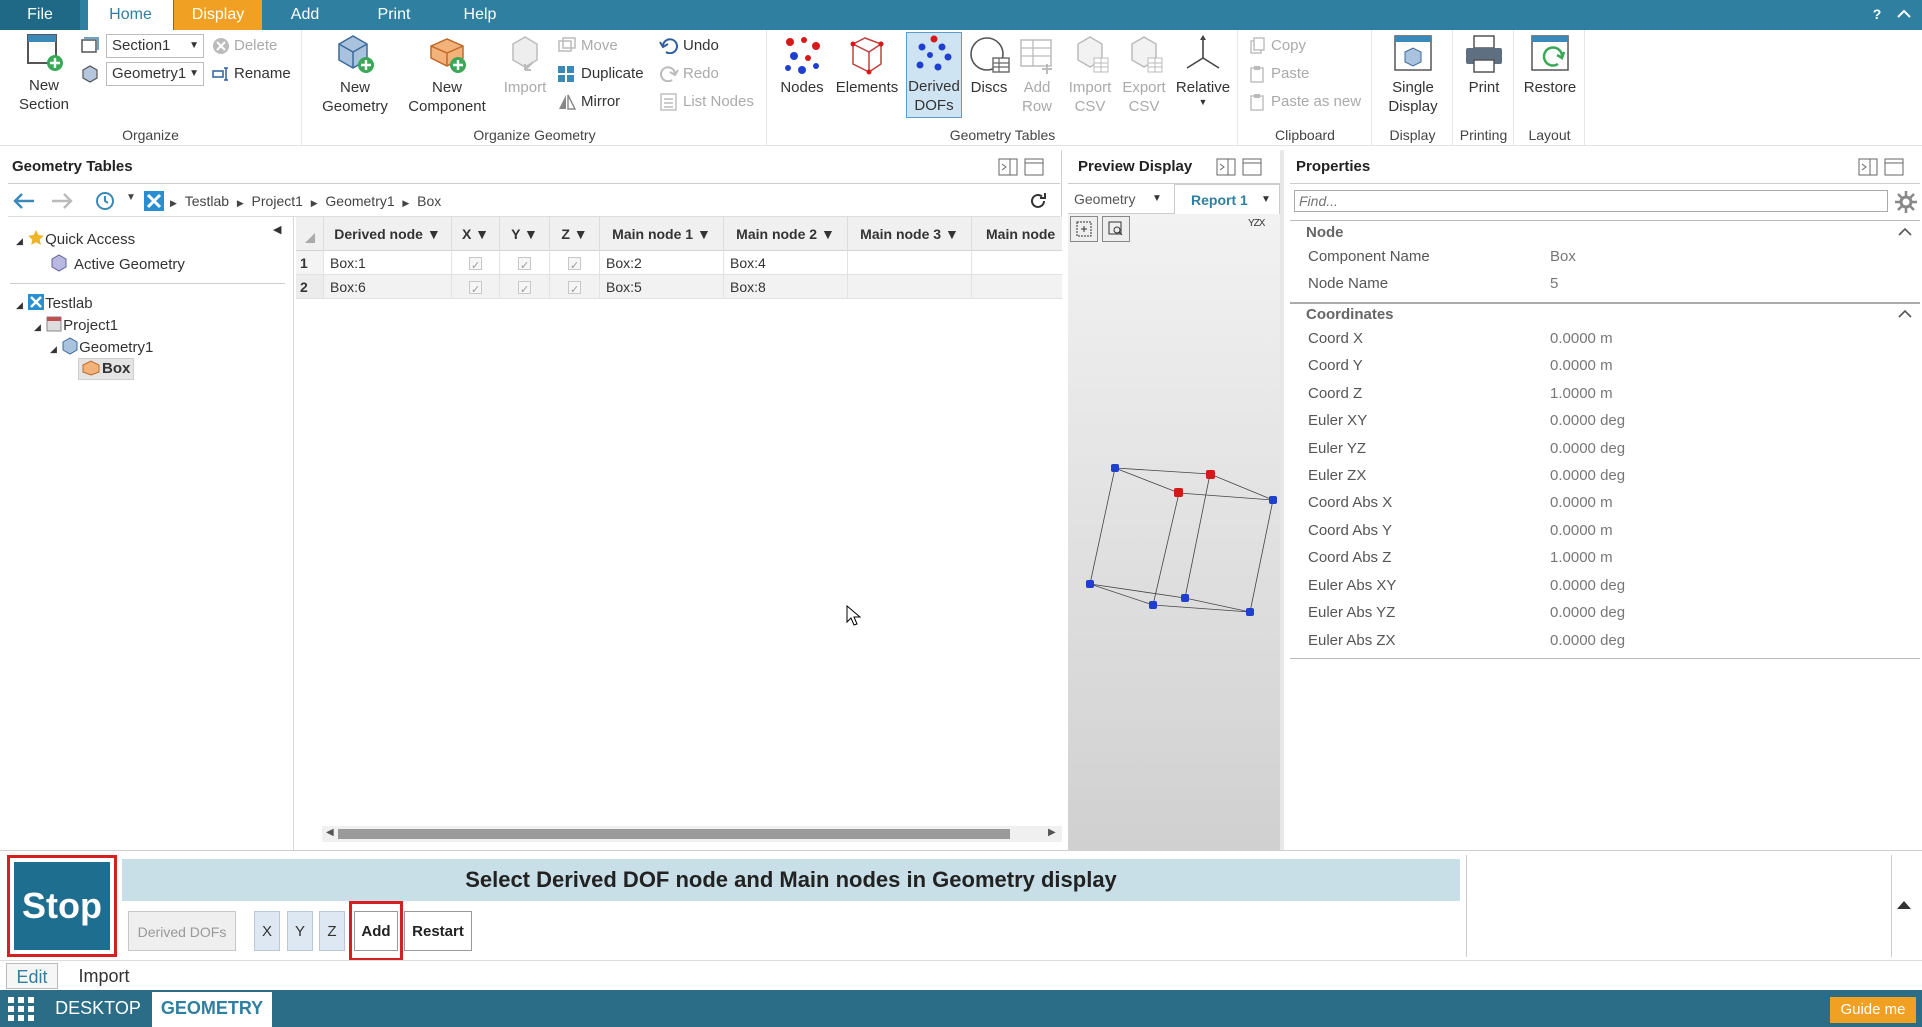 The height and width of the screenshot is (1027, 1922). I want to click on horizontal-scrollbar: ◀ ▶, so click(692, 834).